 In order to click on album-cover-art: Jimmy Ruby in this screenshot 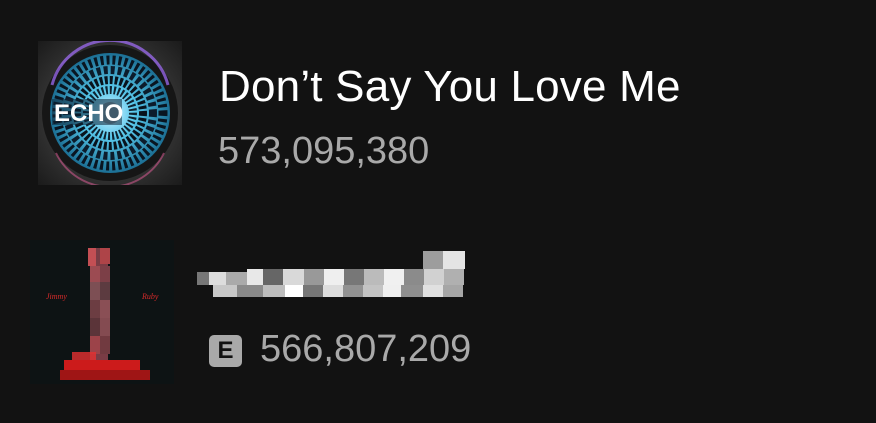, I will do `click(102, 312)`.